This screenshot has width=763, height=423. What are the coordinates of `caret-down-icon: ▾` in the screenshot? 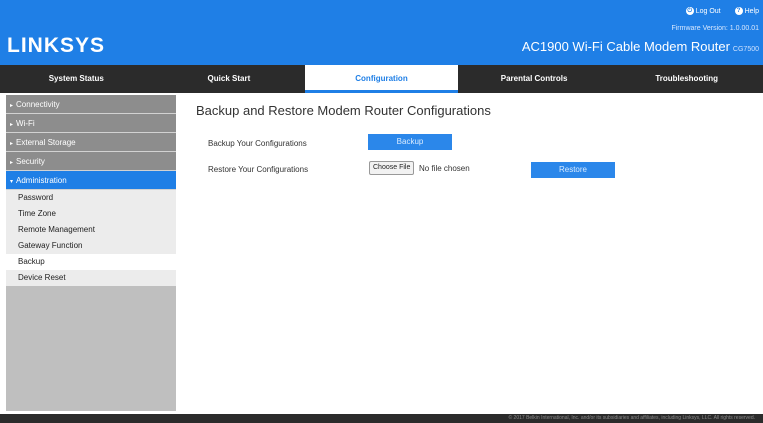 It's located at (12, 182).